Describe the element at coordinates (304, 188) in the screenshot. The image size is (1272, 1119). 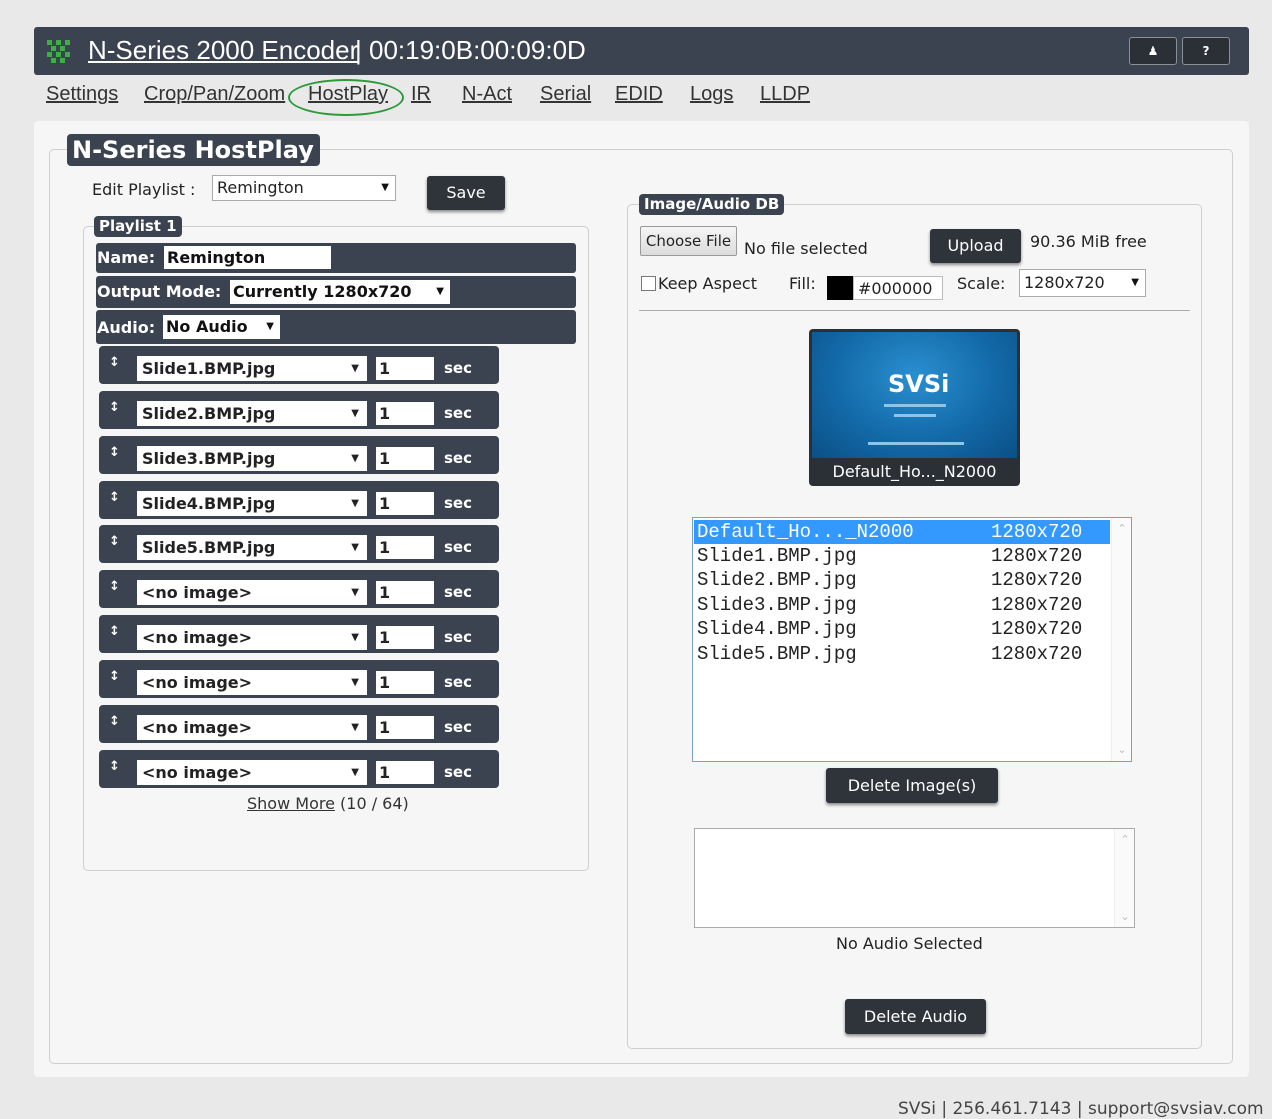
I see `edit-playlist-select: Remington ▼` at that location.